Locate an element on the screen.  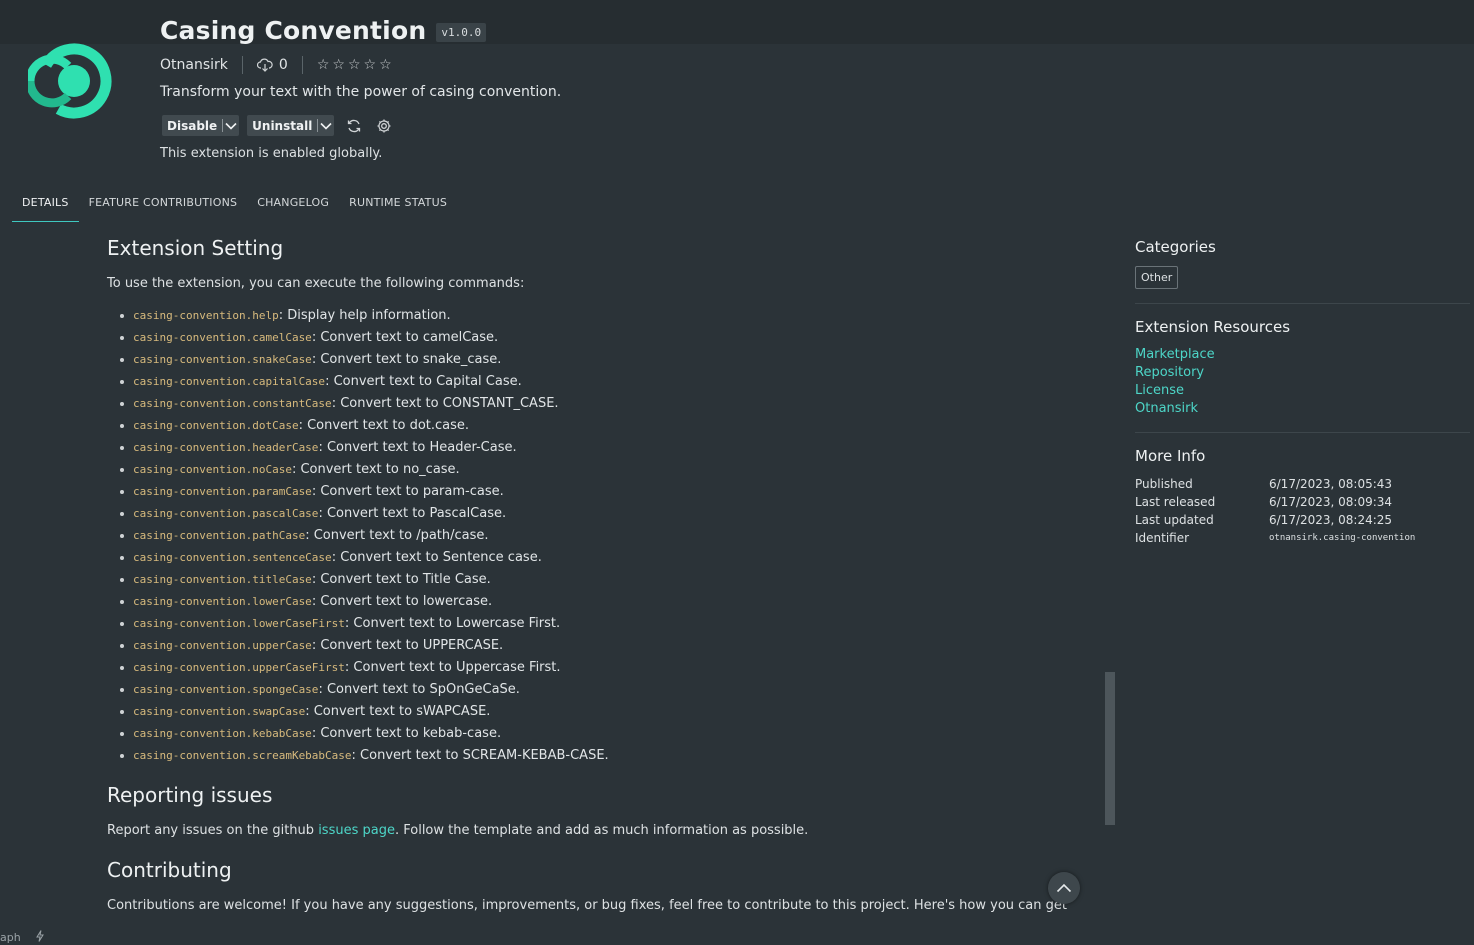
command-id: casing-convention.upperCase is located at coordinates (222, 645).